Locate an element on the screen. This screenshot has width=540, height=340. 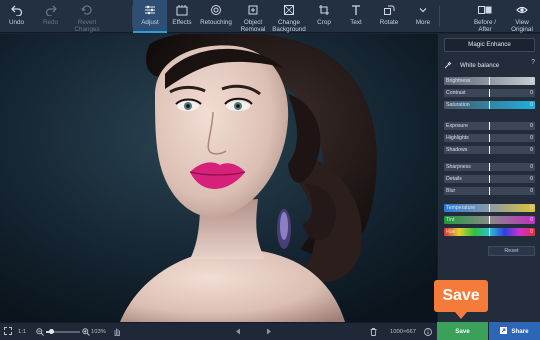
tab-retouching-label: Retouching is located at coordinates (216, 22).